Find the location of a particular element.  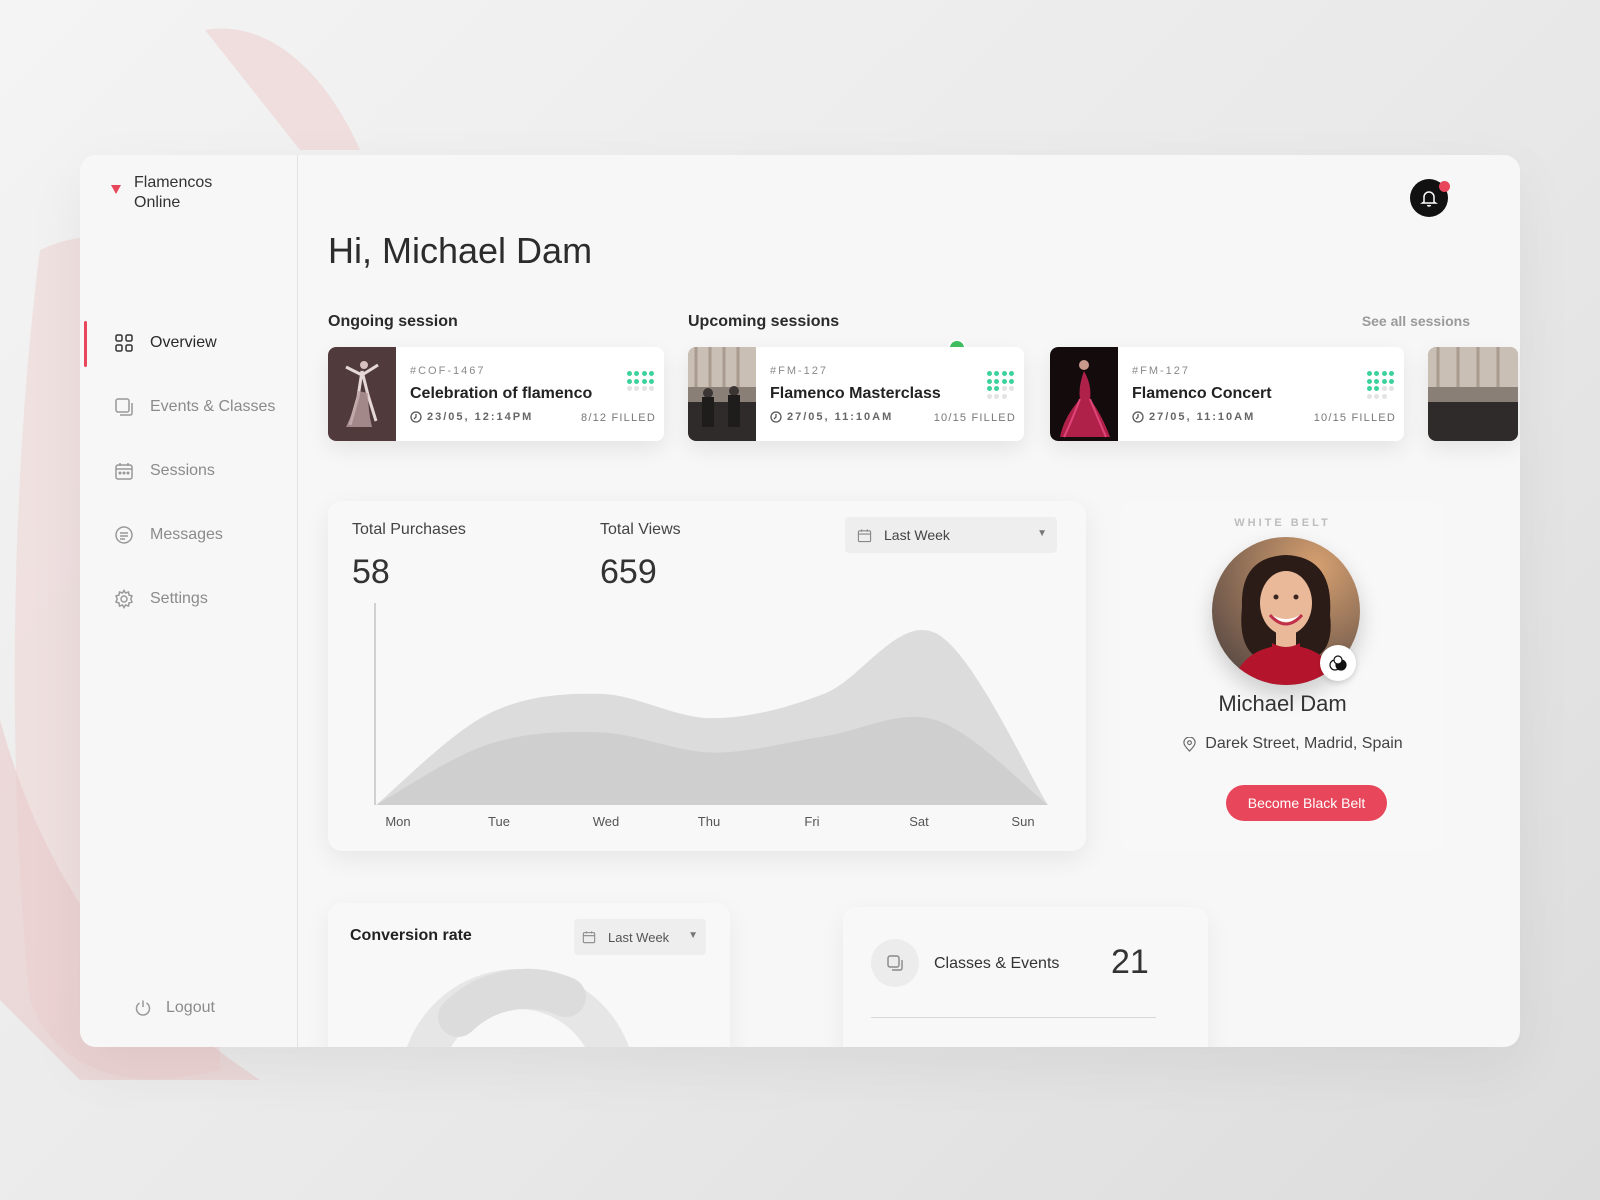

belt-badge-icon is located at coordinates (1338, 663).